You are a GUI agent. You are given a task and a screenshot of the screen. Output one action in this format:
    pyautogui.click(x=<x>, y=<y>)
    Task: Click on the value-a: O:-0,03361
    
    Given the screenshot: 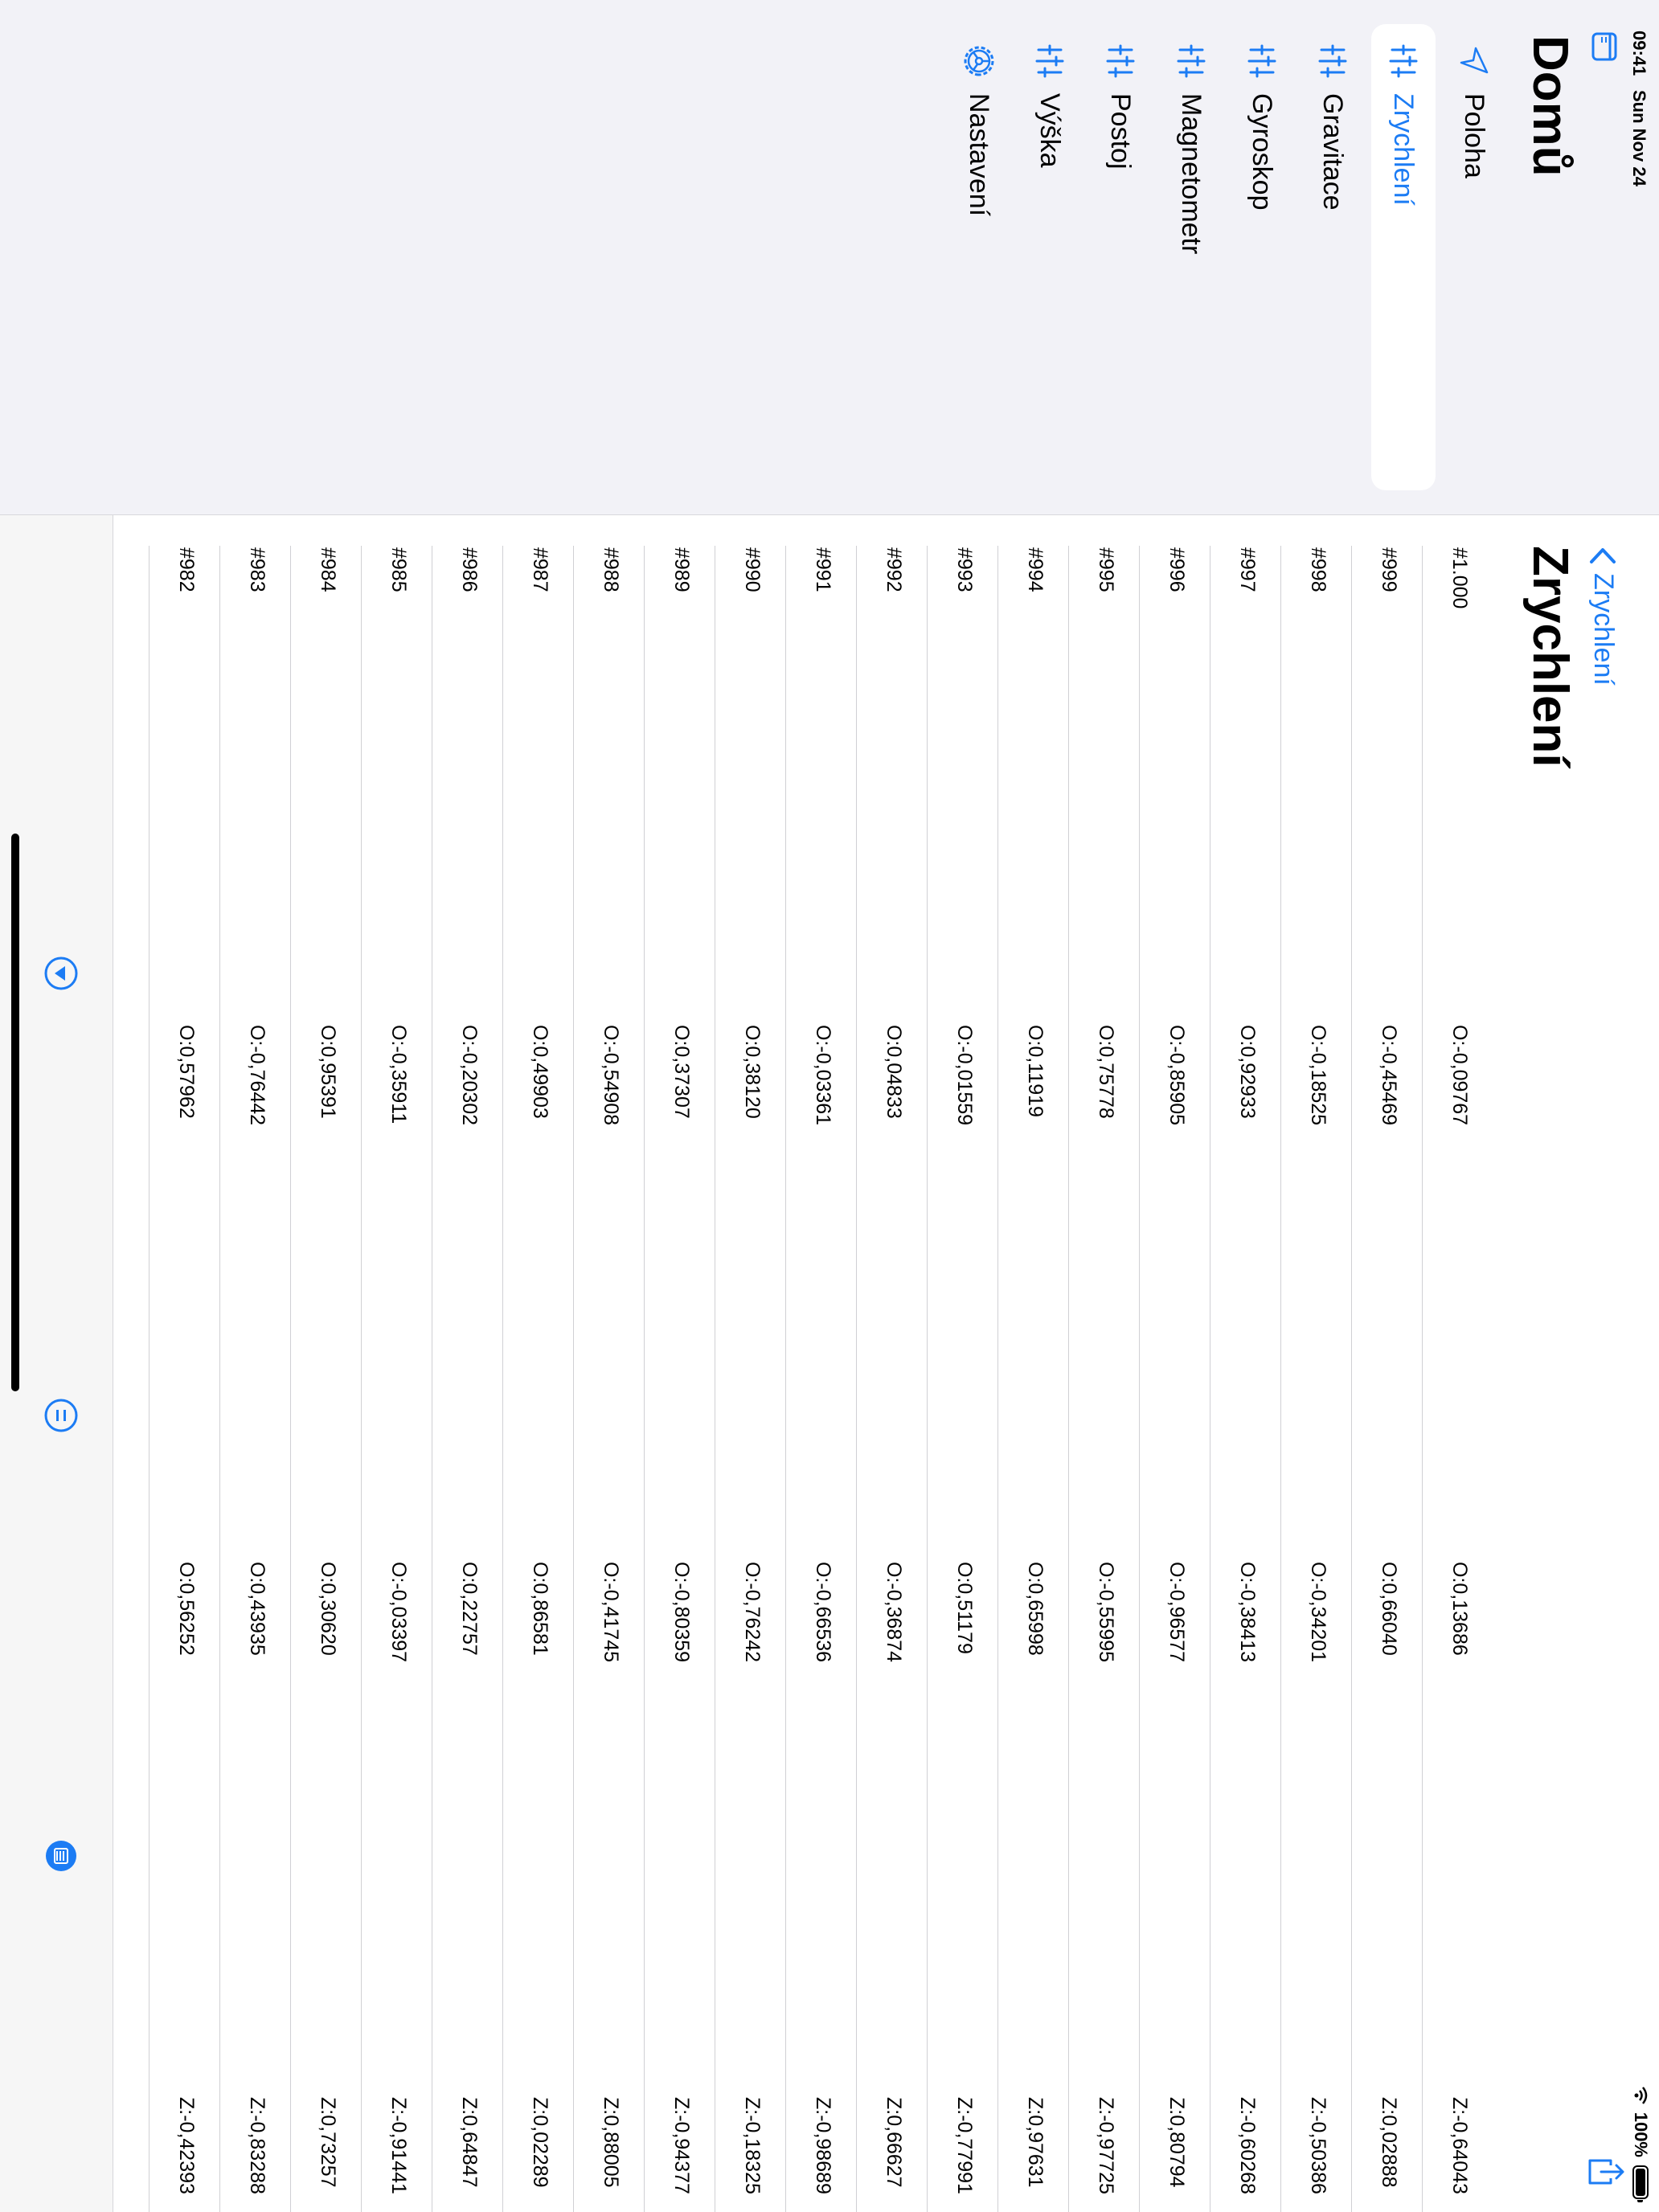 What is the action you would take?
    pyautogui.click(x=823, y=1075)
    